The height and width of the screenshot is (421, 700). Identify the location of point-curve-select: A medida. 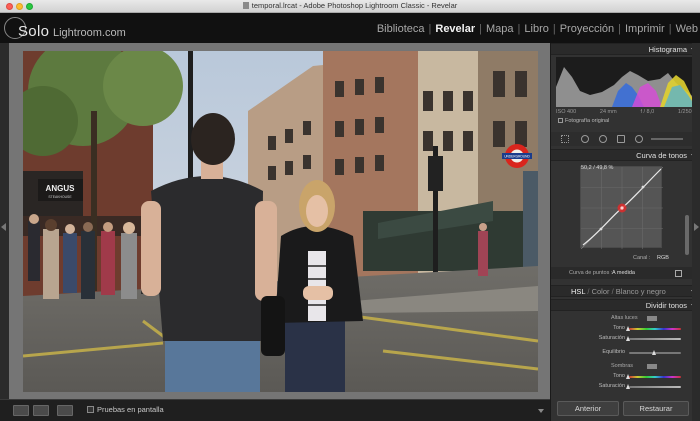
(623, 273).